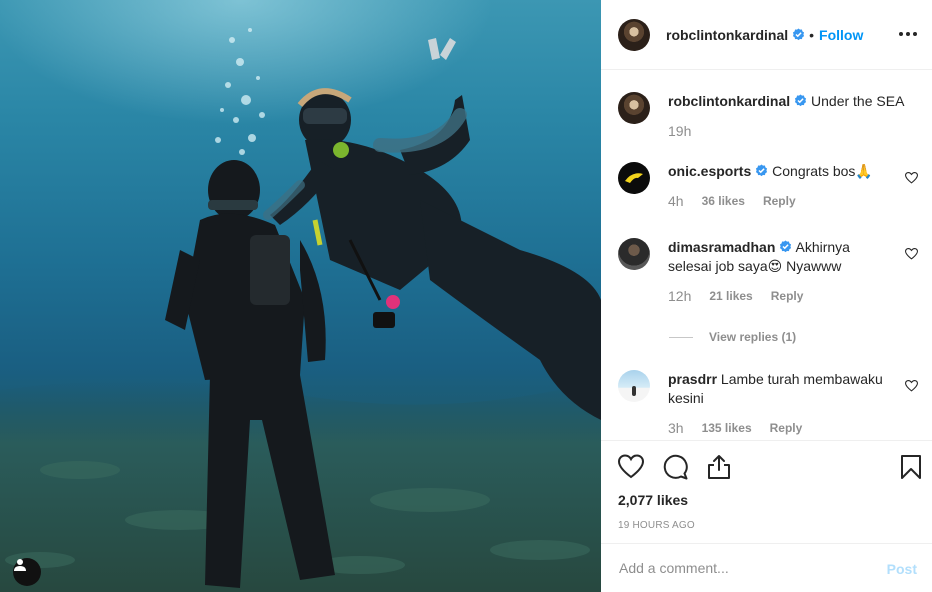 This screenshot has height=592, width=932. I want to click on person-icon, so click(20, 565).